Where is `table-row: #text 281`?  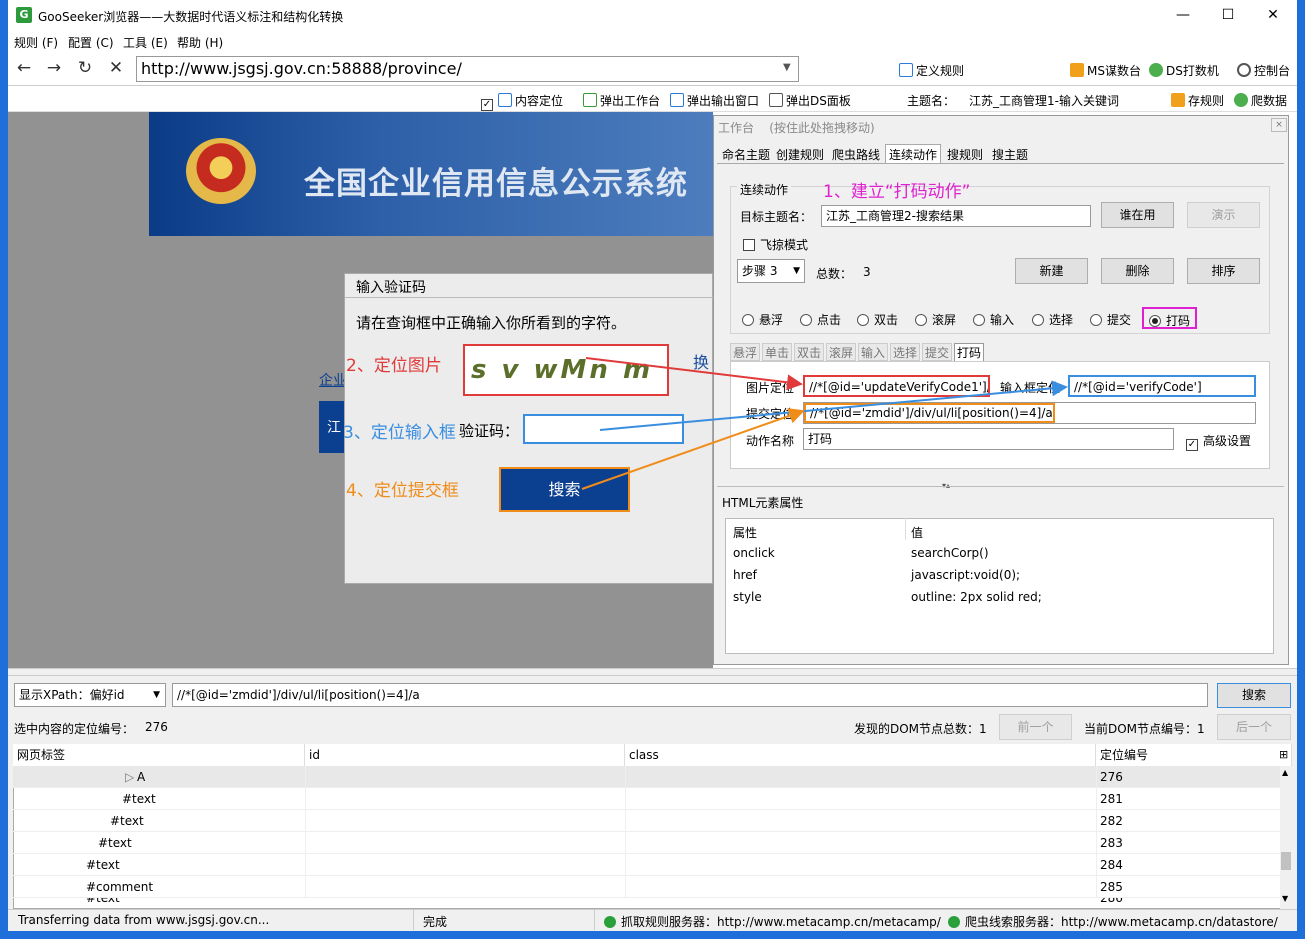 table-row: #text 281 is located at coordinates (646, 799).